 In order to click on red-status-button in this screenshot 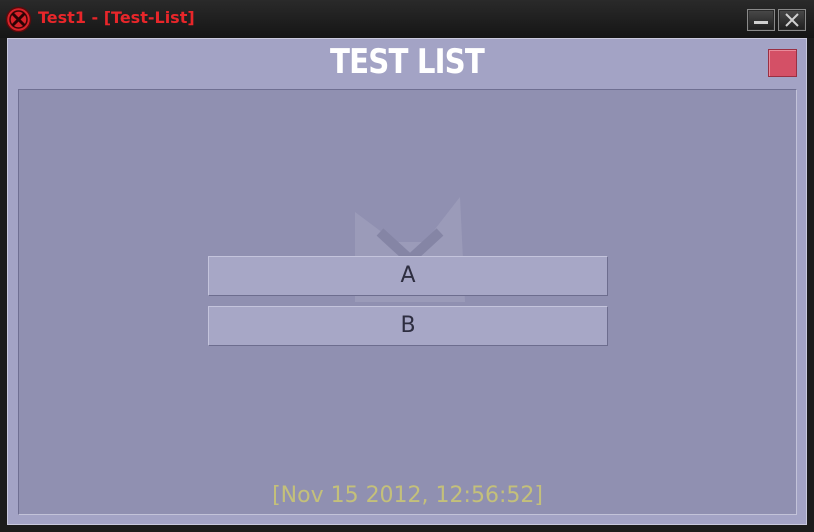, I will do `click(782, 63)`.